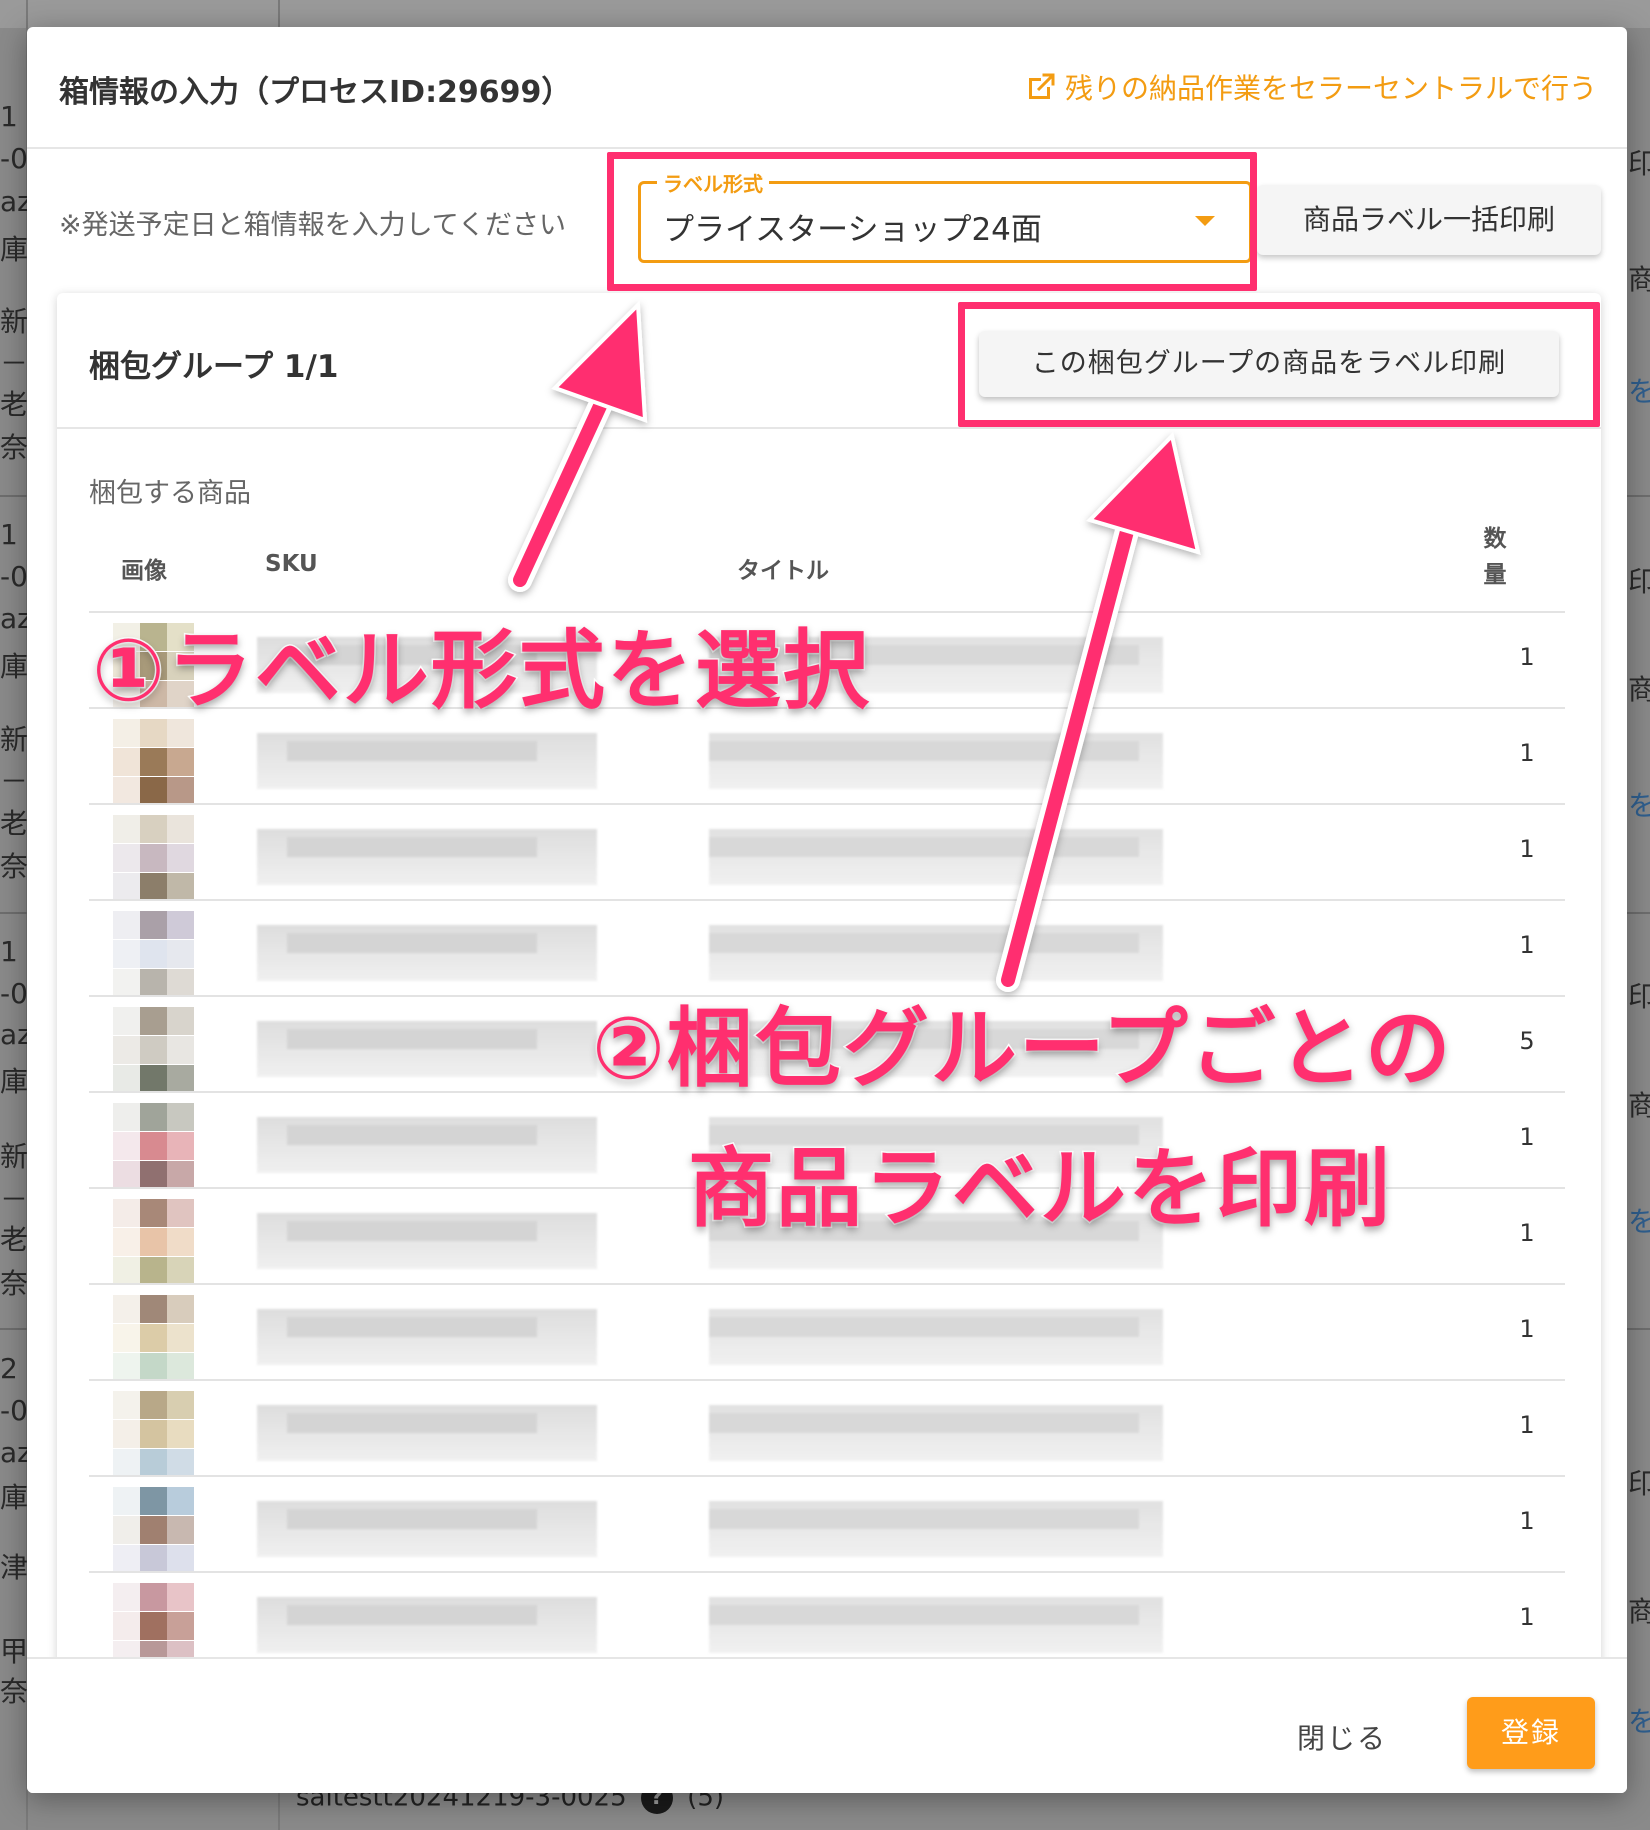  Describe the element at coordinates (144, 571) in the screenshot. I see `column-header-image: 画像` at that location.